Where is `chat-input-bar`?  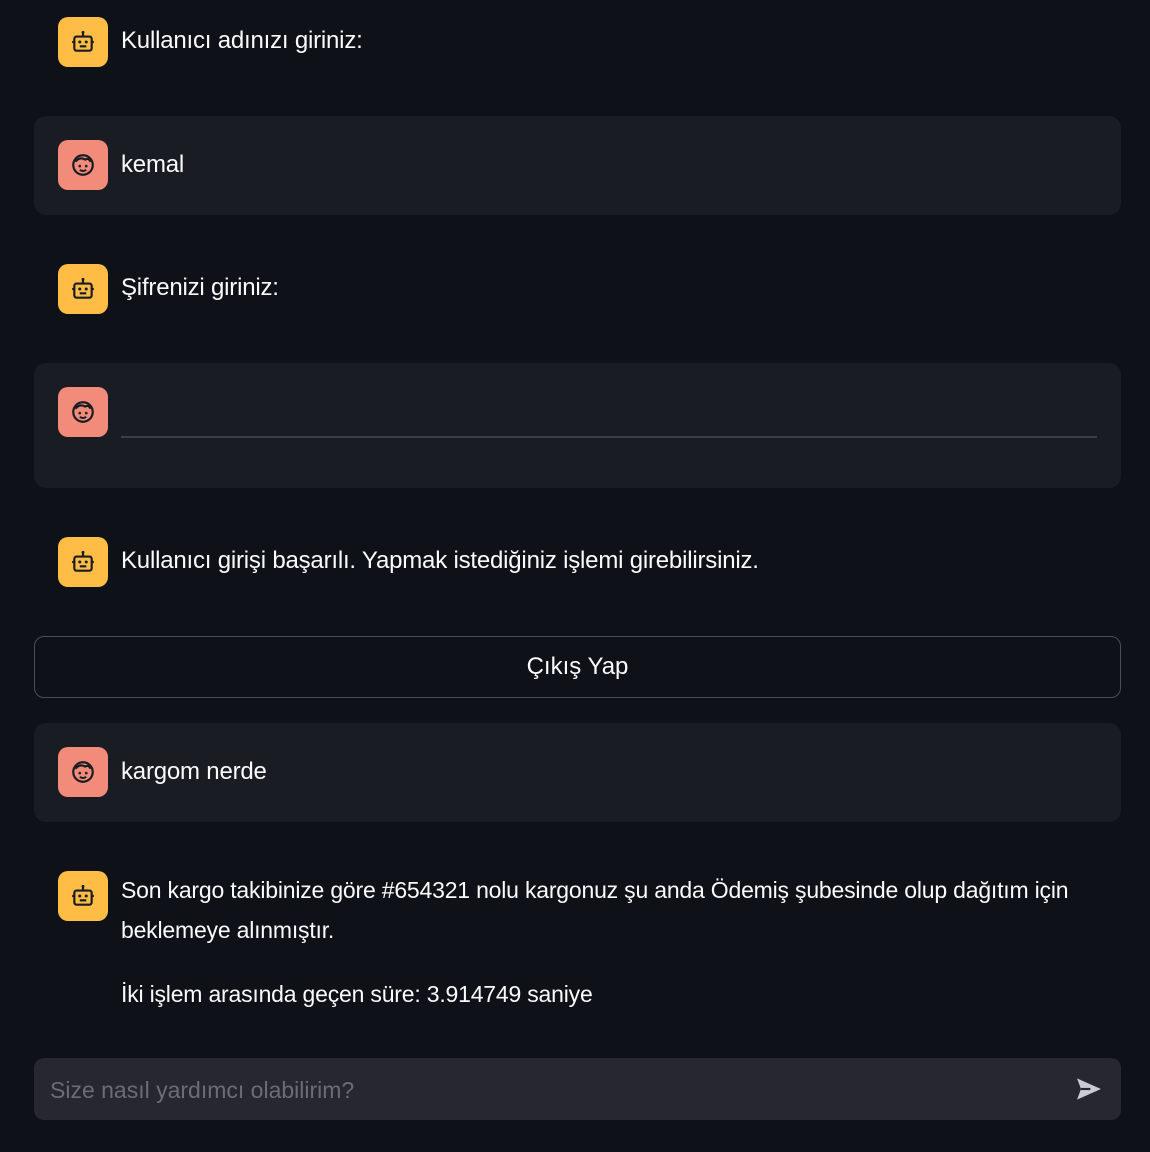 chat-input-bar is located at coordinates (577, 1090).